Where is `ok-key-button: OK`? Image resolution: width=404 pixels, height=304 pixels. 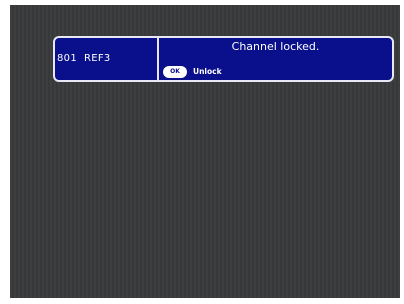
ok-key-button: OK is located at coordinates (175, 72).